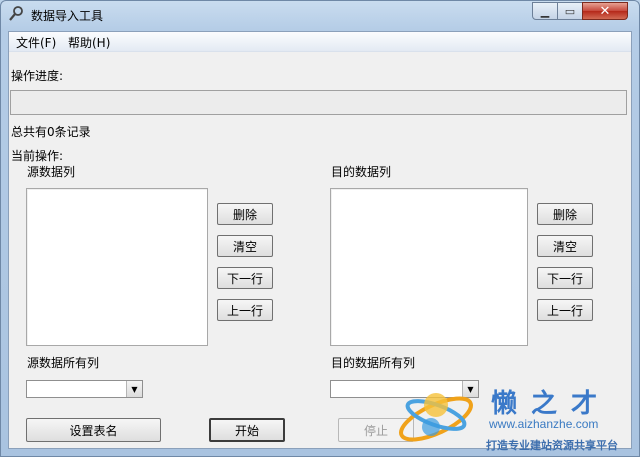 This screenshot has height=457, width=640. I want to click on watermark-tagline: 打造专业建站资源共享平台, so click(552, 445).